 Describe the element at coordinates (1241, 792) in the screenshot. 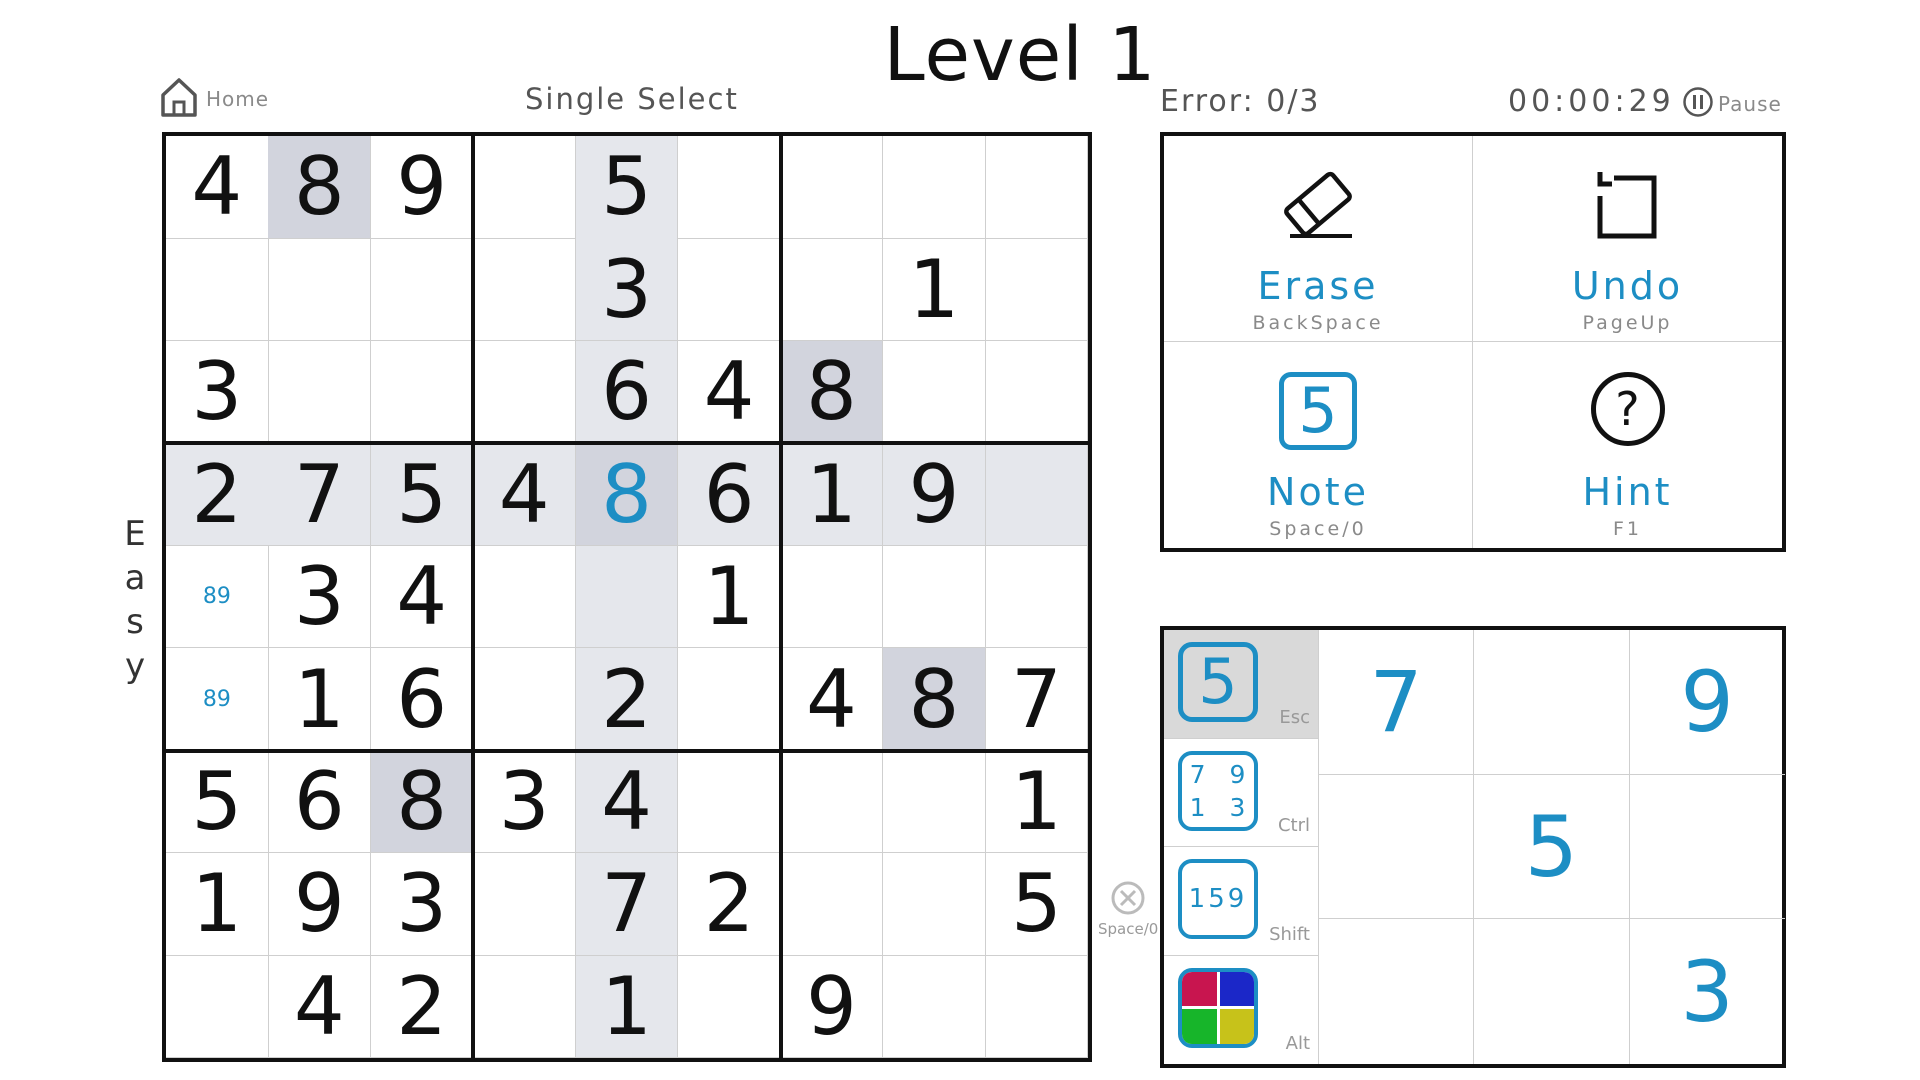

I see `corner-notes-mode-button: 7 9 1 3 Ctrl` at that location.